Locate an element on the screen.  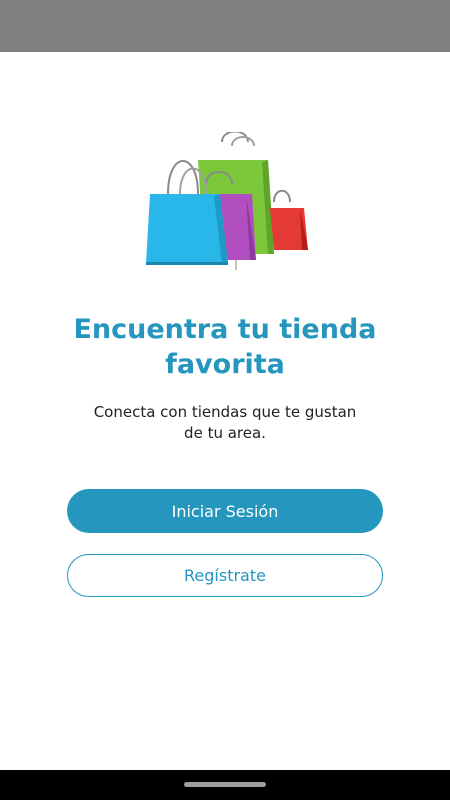
register-button: Regístrate is located at coordinates (225, 575).